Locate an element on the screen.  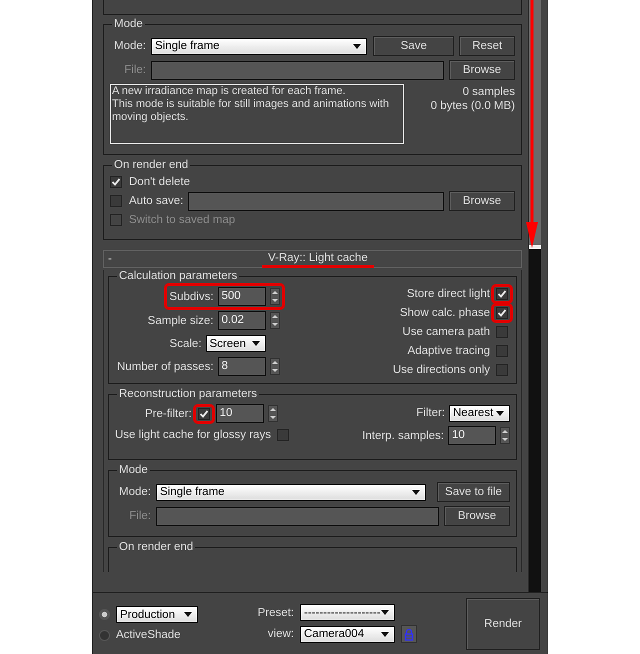
number-field: 0.02 is located at coordinates (242, 320).